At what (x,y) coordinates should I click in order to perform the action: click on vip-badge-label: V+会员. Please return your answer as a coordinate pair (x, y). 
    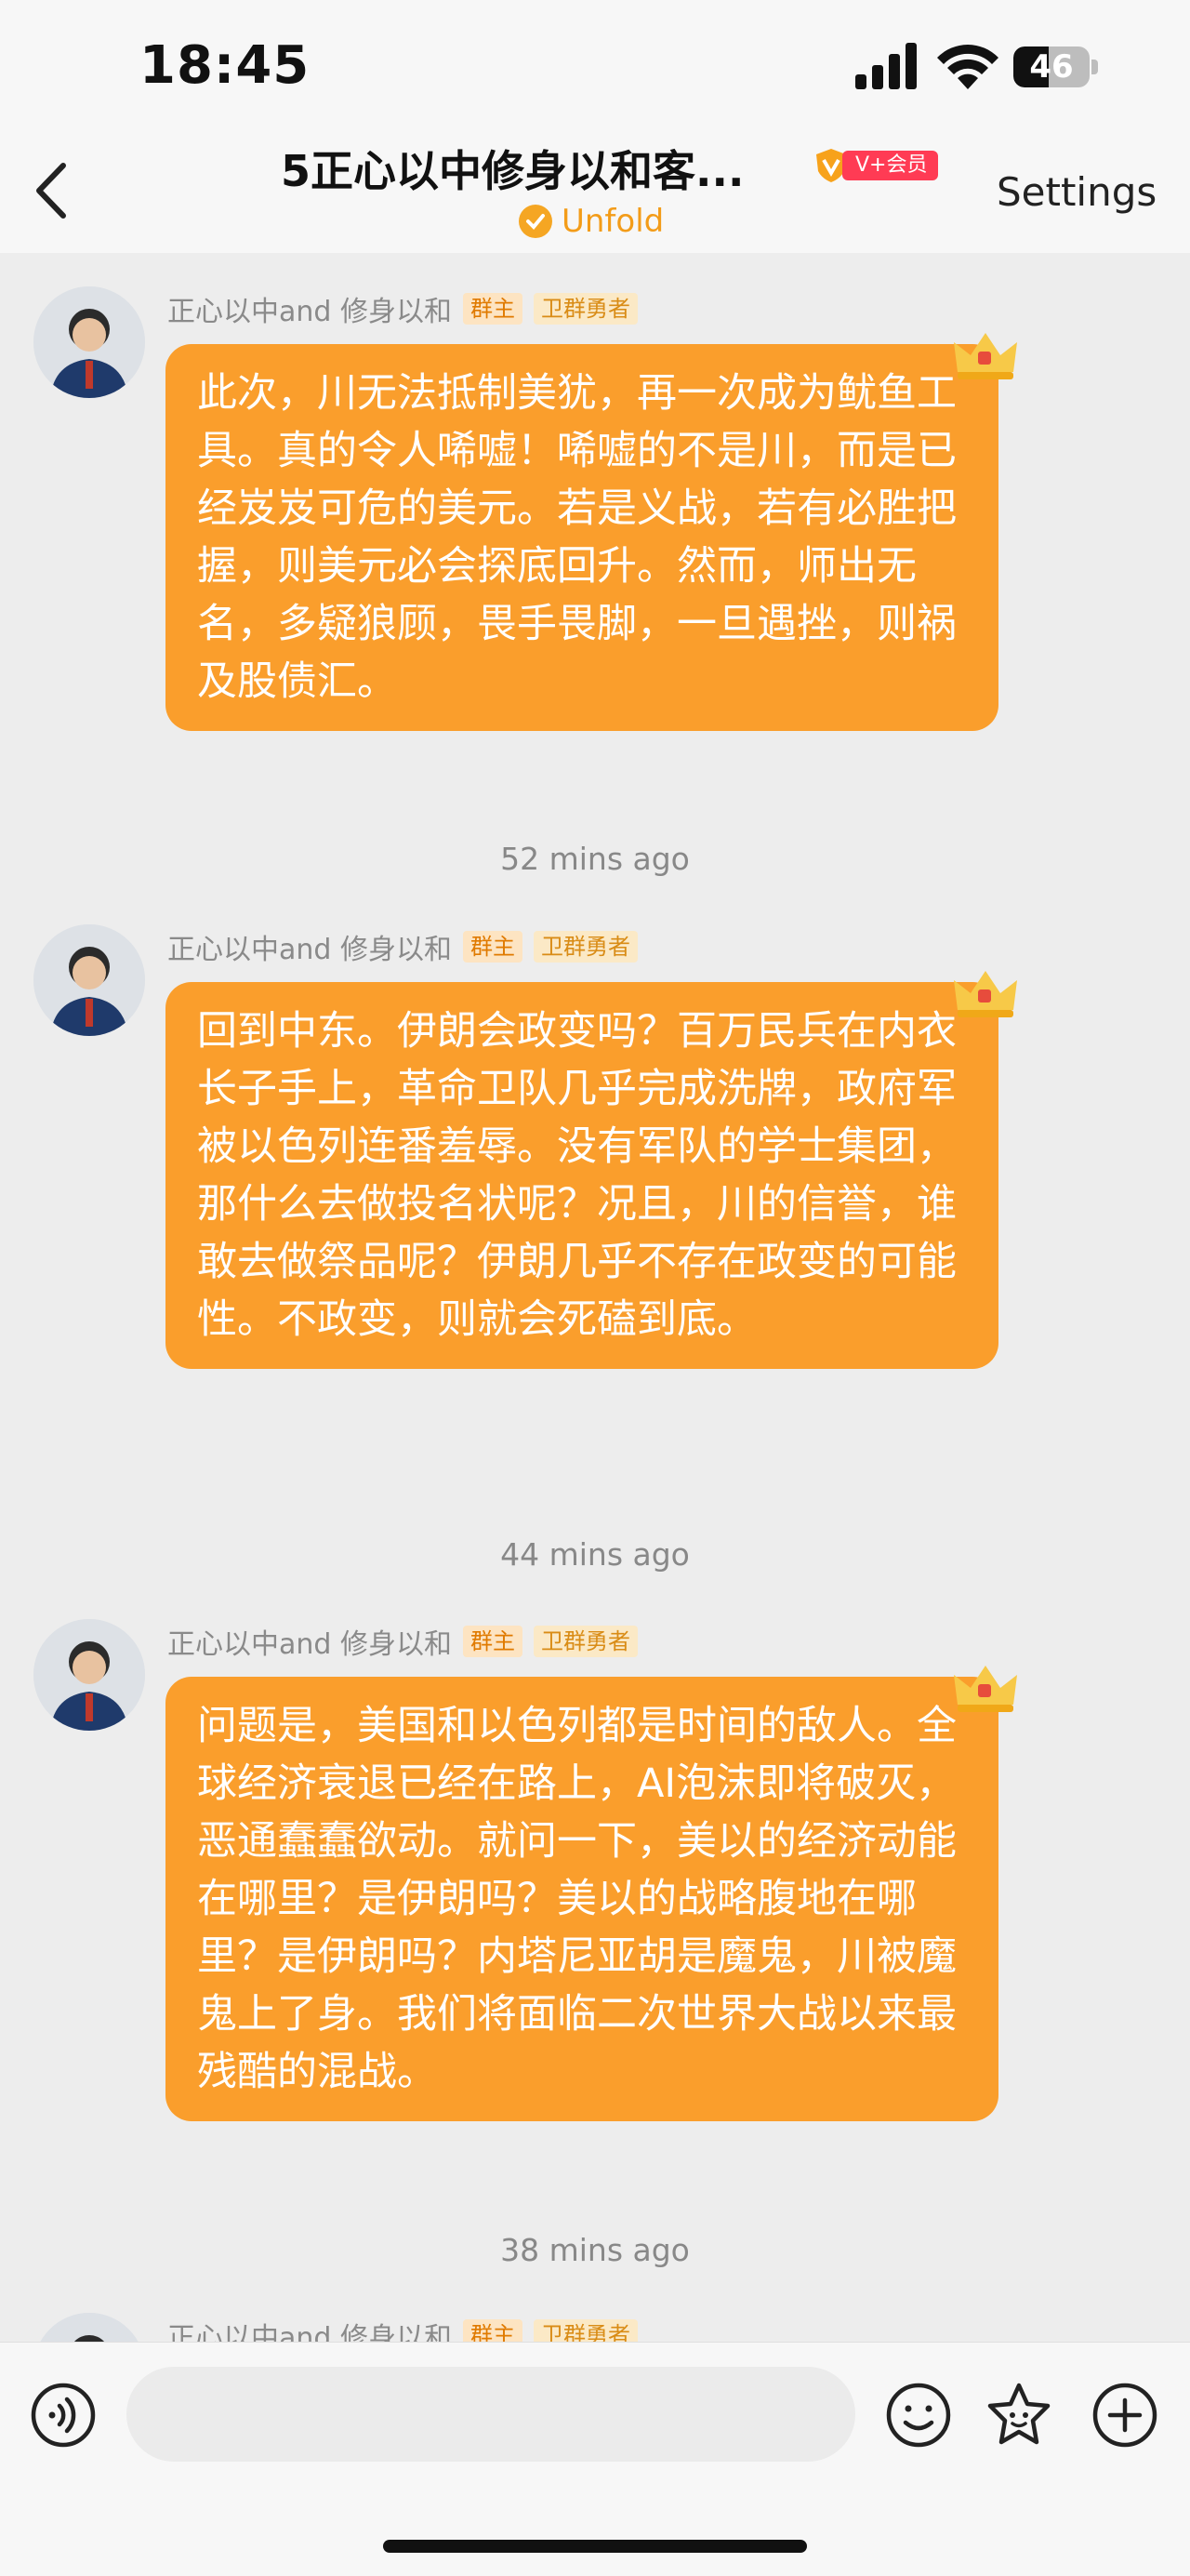
    Looking at the image, I should click on (890, 165).